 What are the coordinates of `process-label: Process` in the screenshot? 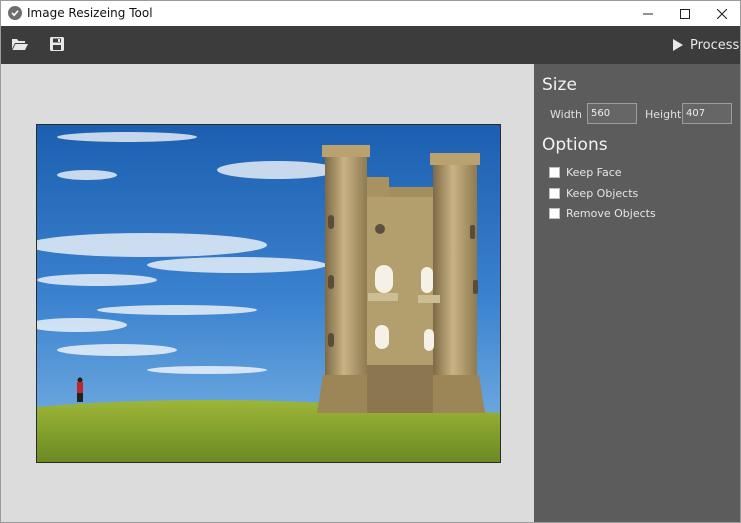 It's located at (715, 45).